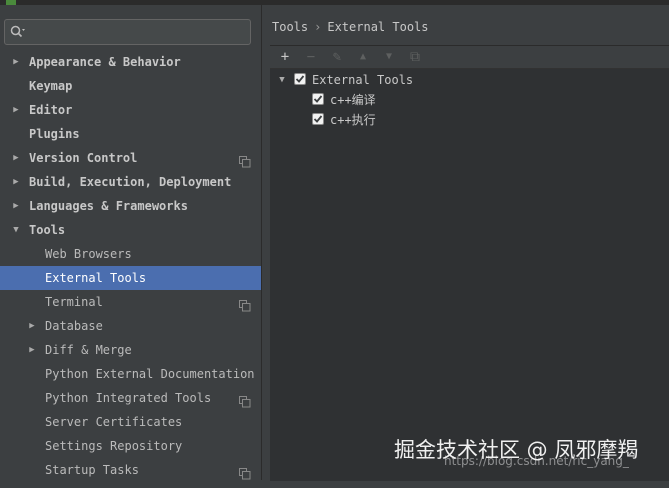 The width and height of the screenshot is (669, 488). What do you see at coordinates (51, 110) in the screenshot?
I see `sidebar-item-label: Editor` at bounding box center [51, 110].